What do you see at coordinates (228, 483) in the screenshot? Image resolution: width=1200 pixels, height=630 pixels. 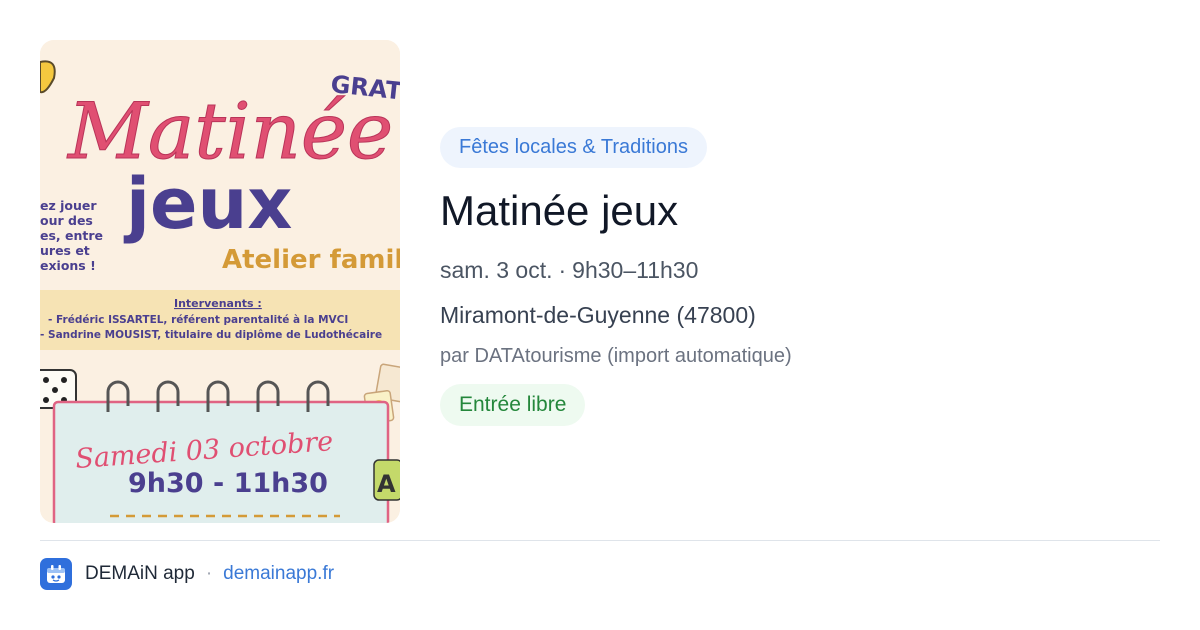 I see `calendar-time: 9h30 - 11h30` at bounding box center [228, 483].